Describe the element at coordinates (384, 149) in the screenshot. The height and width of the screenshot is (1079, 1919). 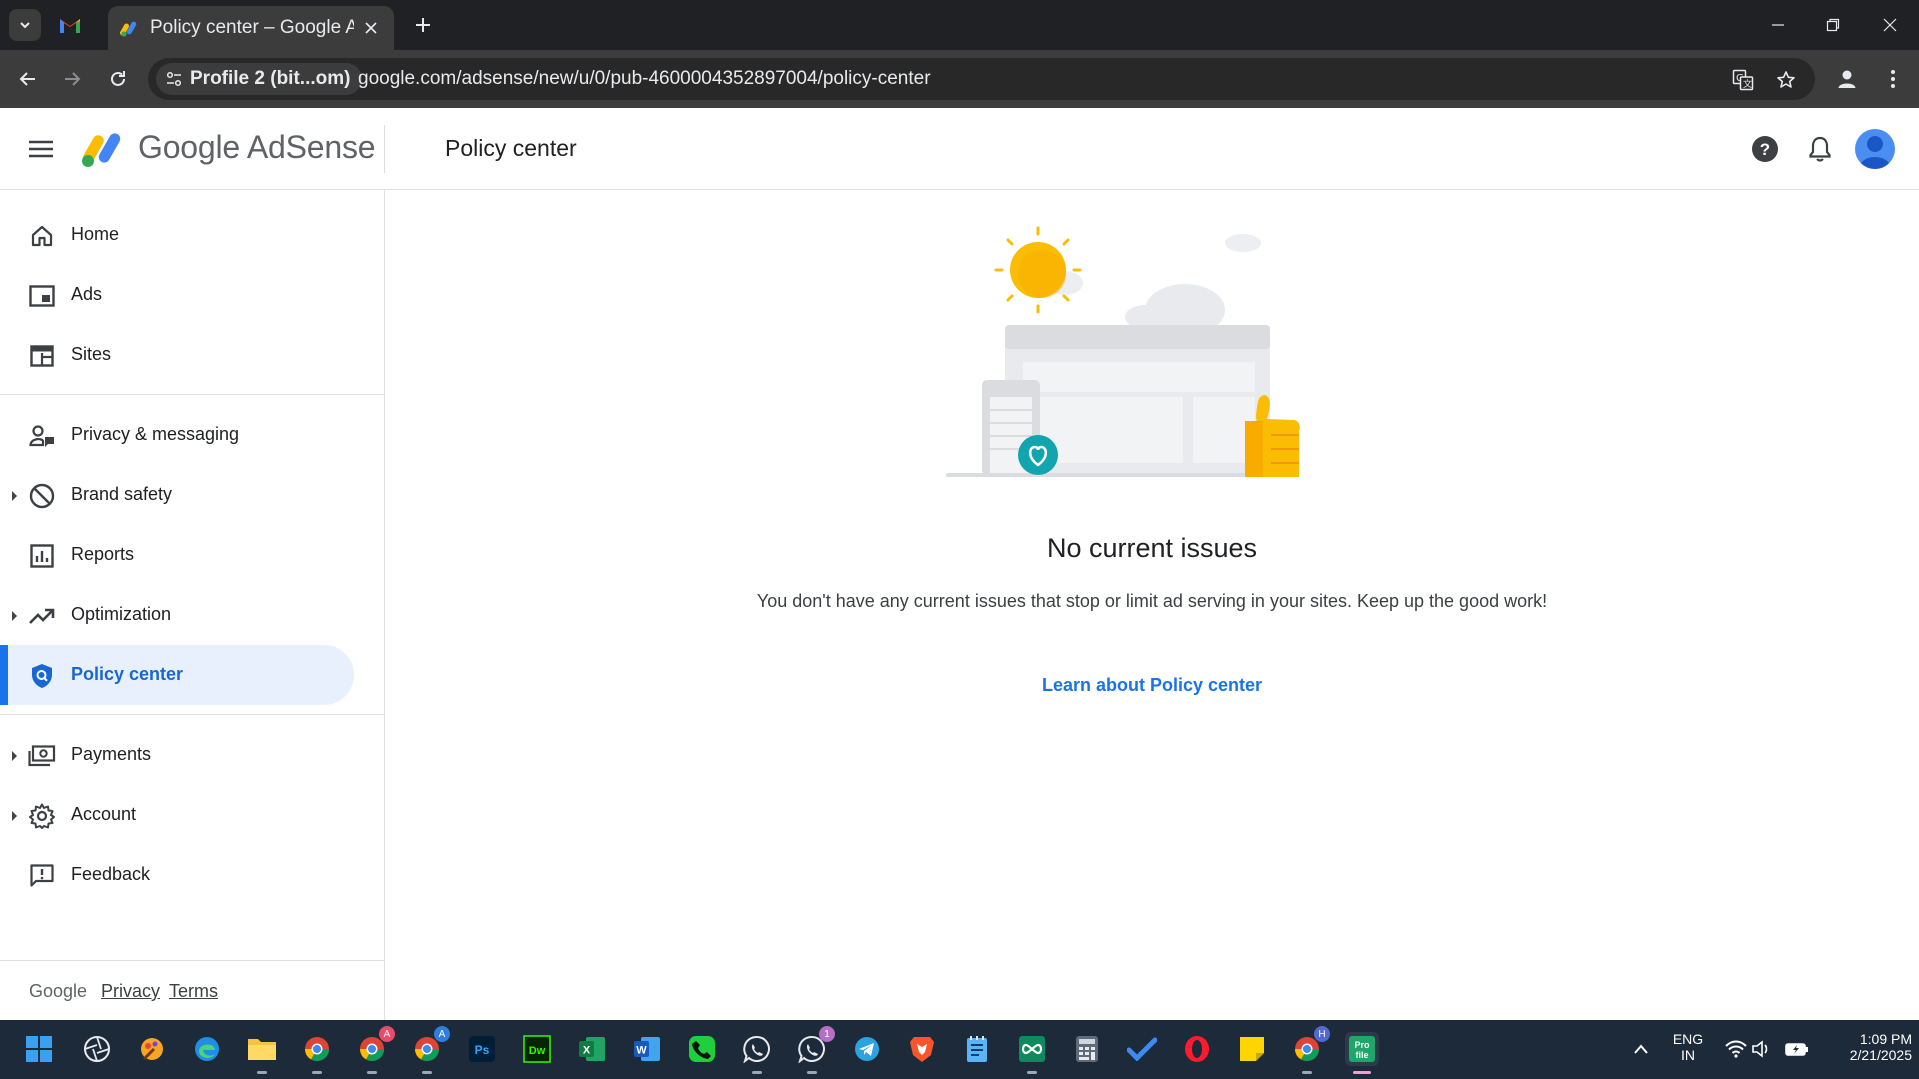
I see `header-divider` at that location.